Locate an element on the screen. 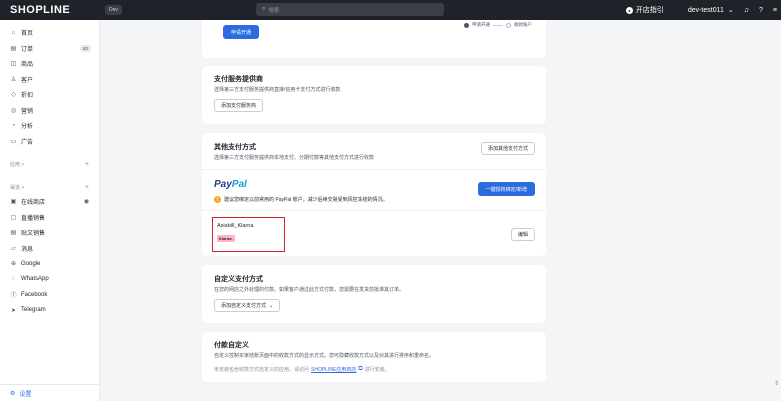 This screenshot has height=401, width=781. guide-label: 开店指引 is located at coordinates (649, 10).